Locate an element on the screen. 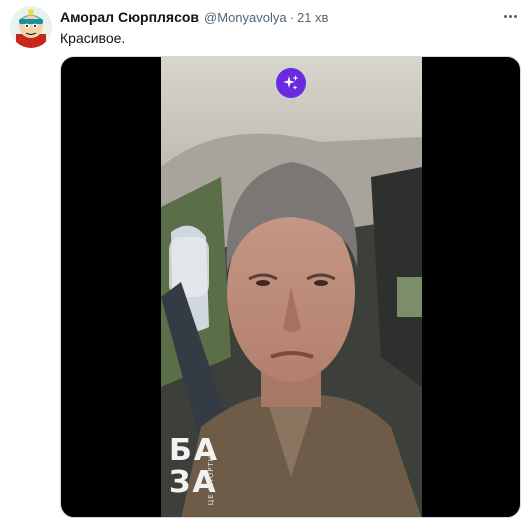  sparkle-icon is located at coordinates (291, 83).